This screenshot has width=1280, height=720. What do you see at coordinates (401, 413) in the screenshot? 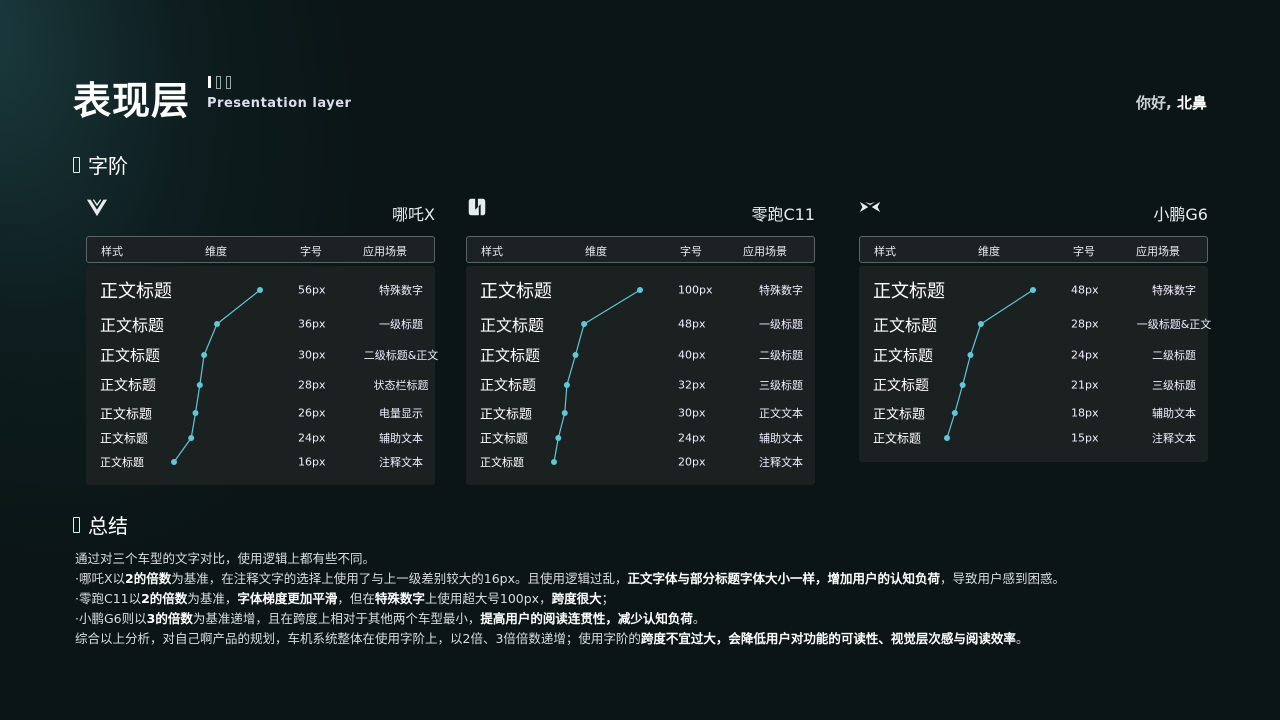
I see `usage-value: 电量显示` at bounding box center [401, 413].